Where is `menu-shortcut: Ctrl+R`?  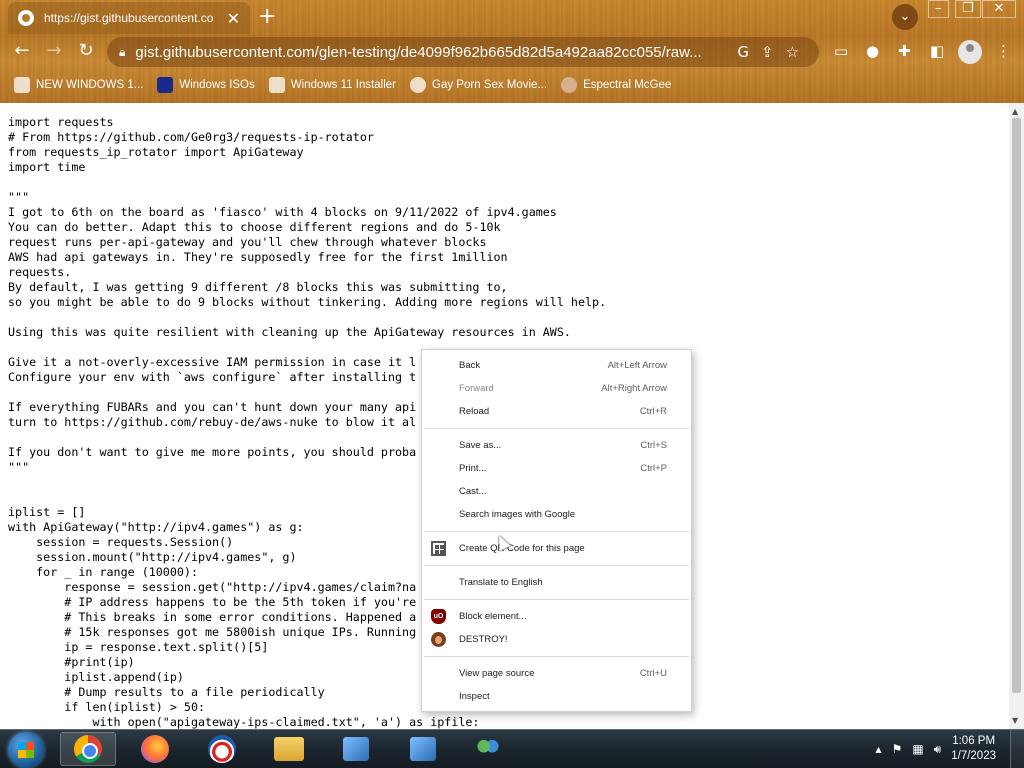 menu-shortcut: Ctrl+R is located at coordinates (653, 411).